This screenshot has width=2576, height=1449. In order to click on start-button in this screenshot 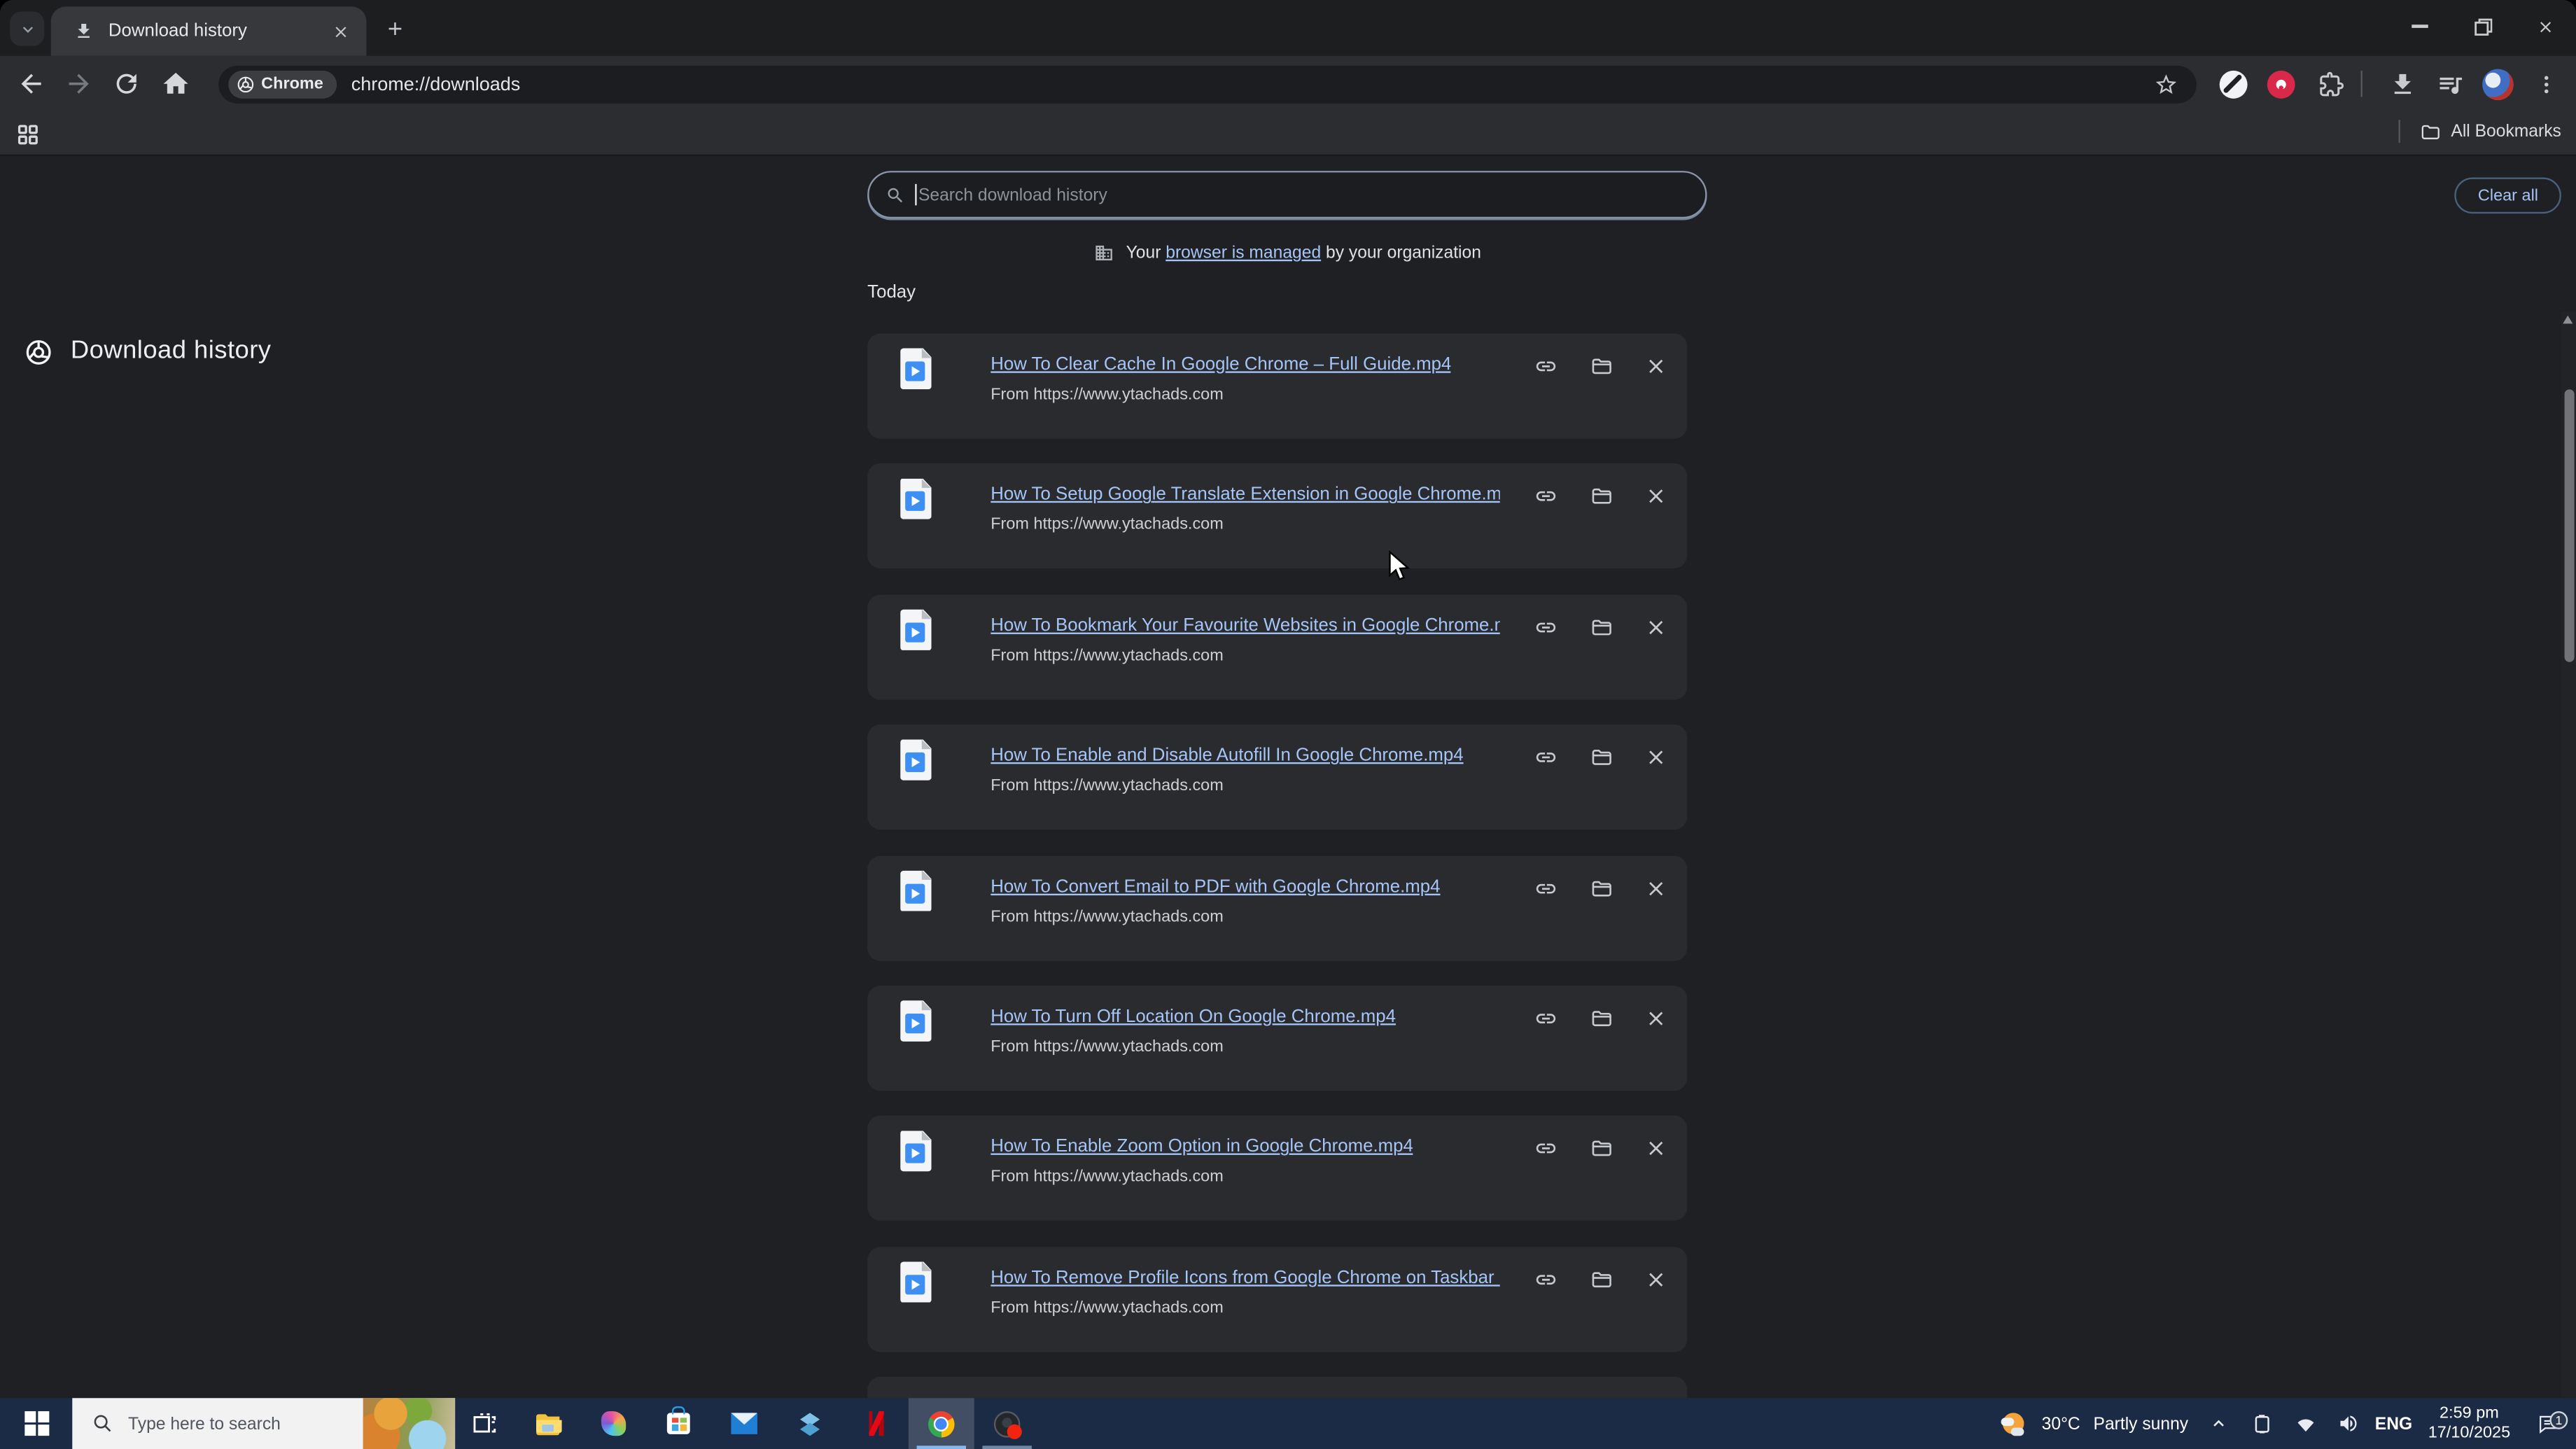, I will do `click(36, 1423)`.